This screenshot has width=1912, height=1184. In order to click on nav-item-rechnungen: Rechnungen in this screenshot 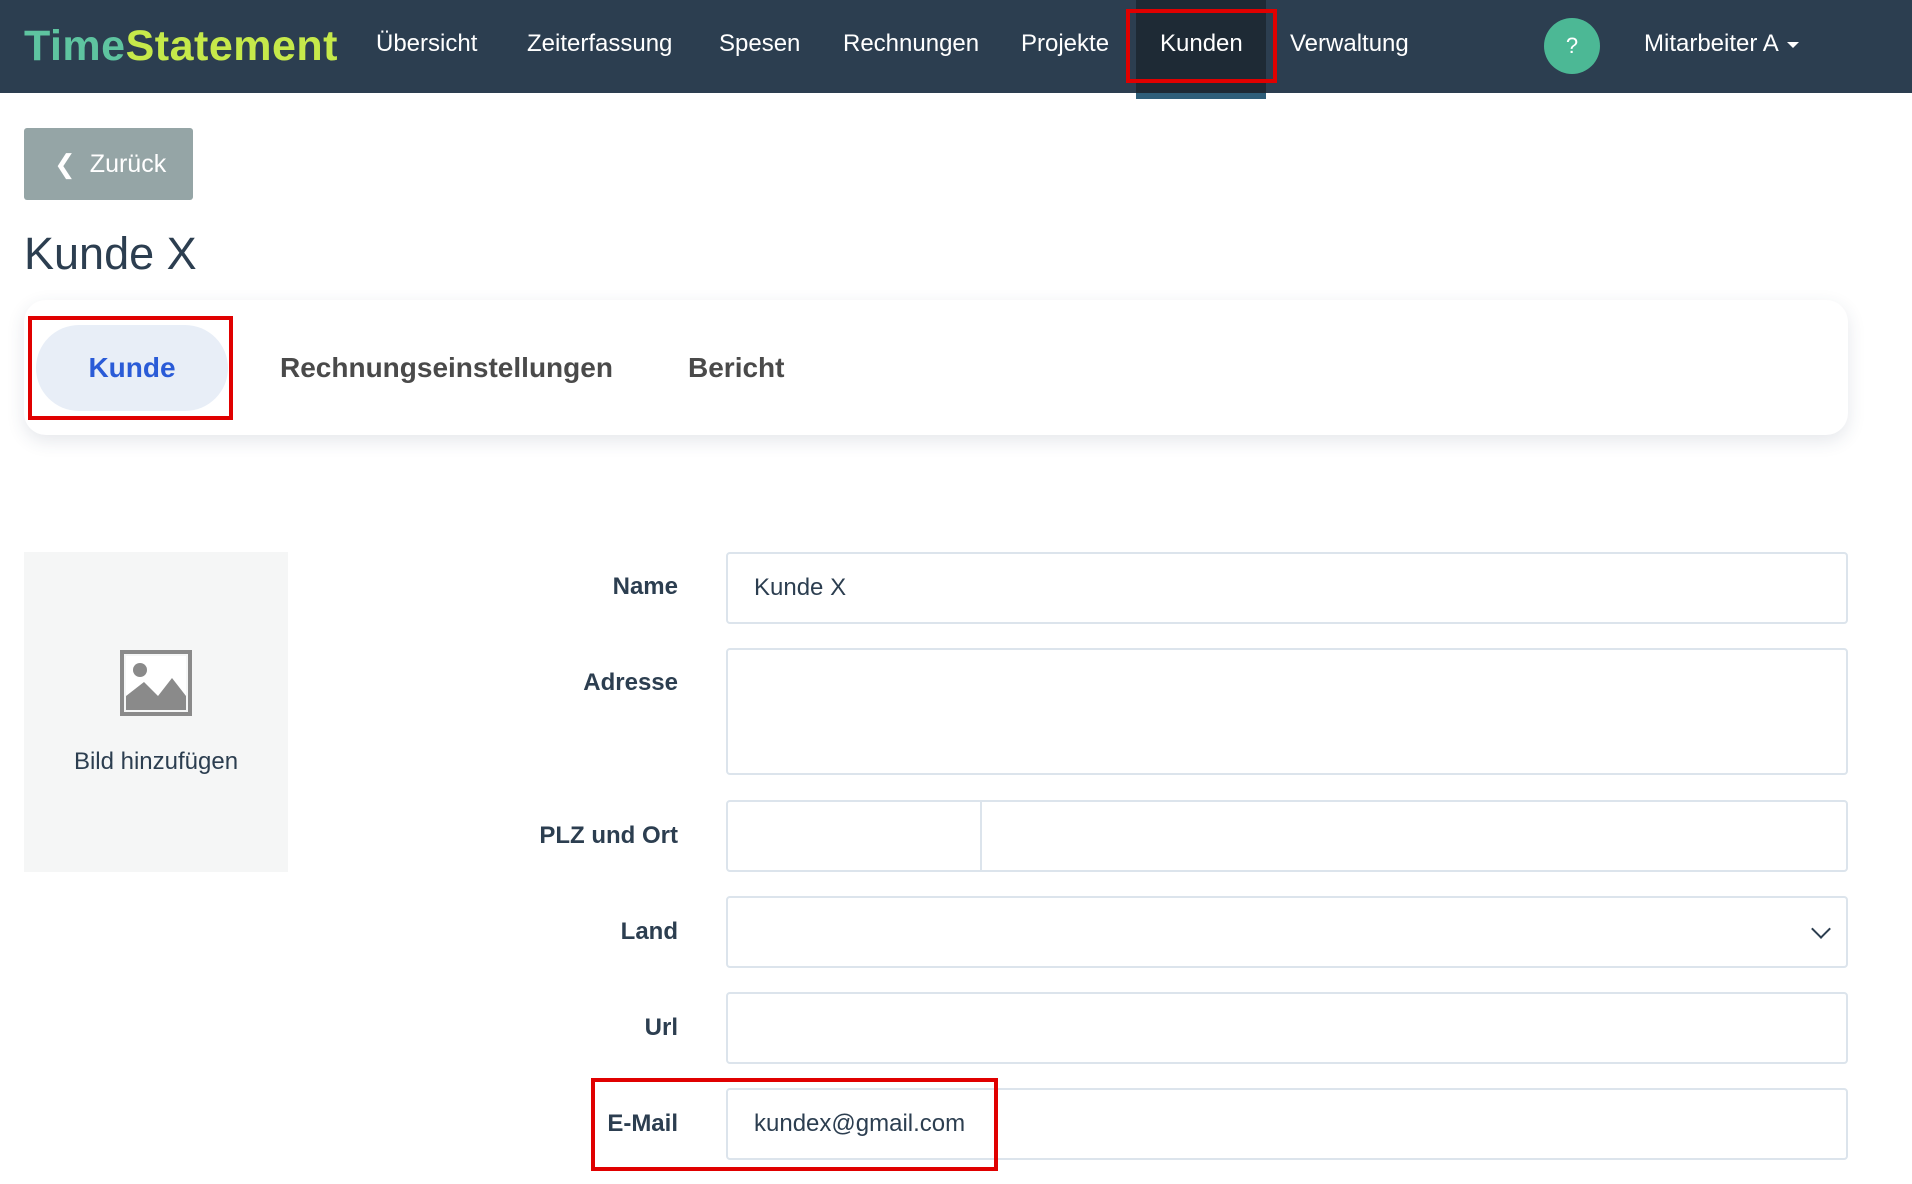, I will do `click(911, 44)`.